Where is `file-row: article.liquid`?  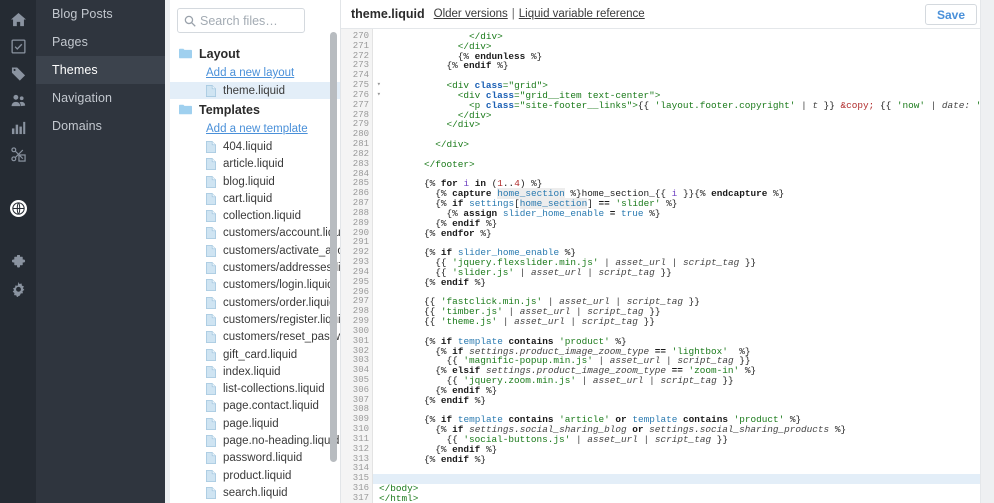
file-row: article.liquid is located at coordinates (258, 164).